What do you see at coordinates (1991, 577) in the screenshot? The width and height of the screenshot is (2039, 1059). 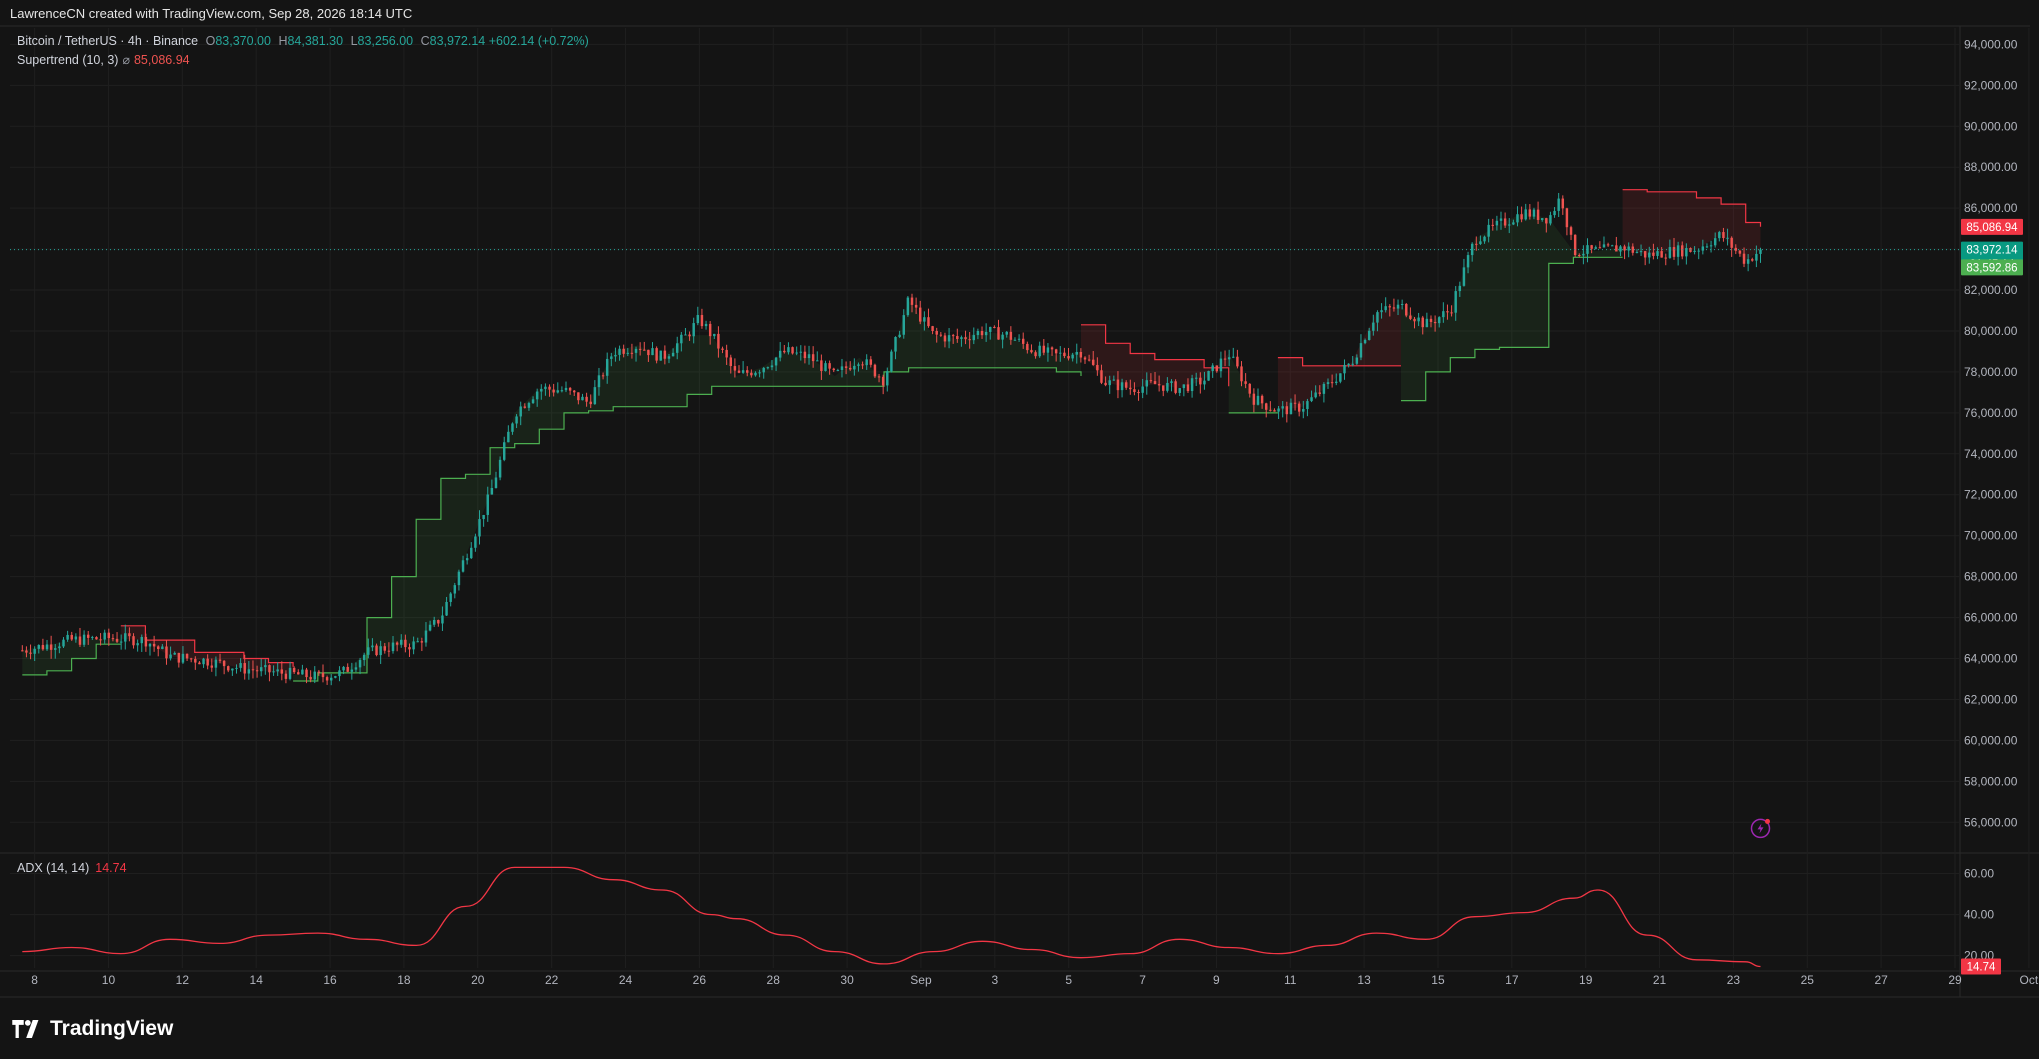 I see `y-tick-label: 68,000.00` at bounding box center [1991, 577].